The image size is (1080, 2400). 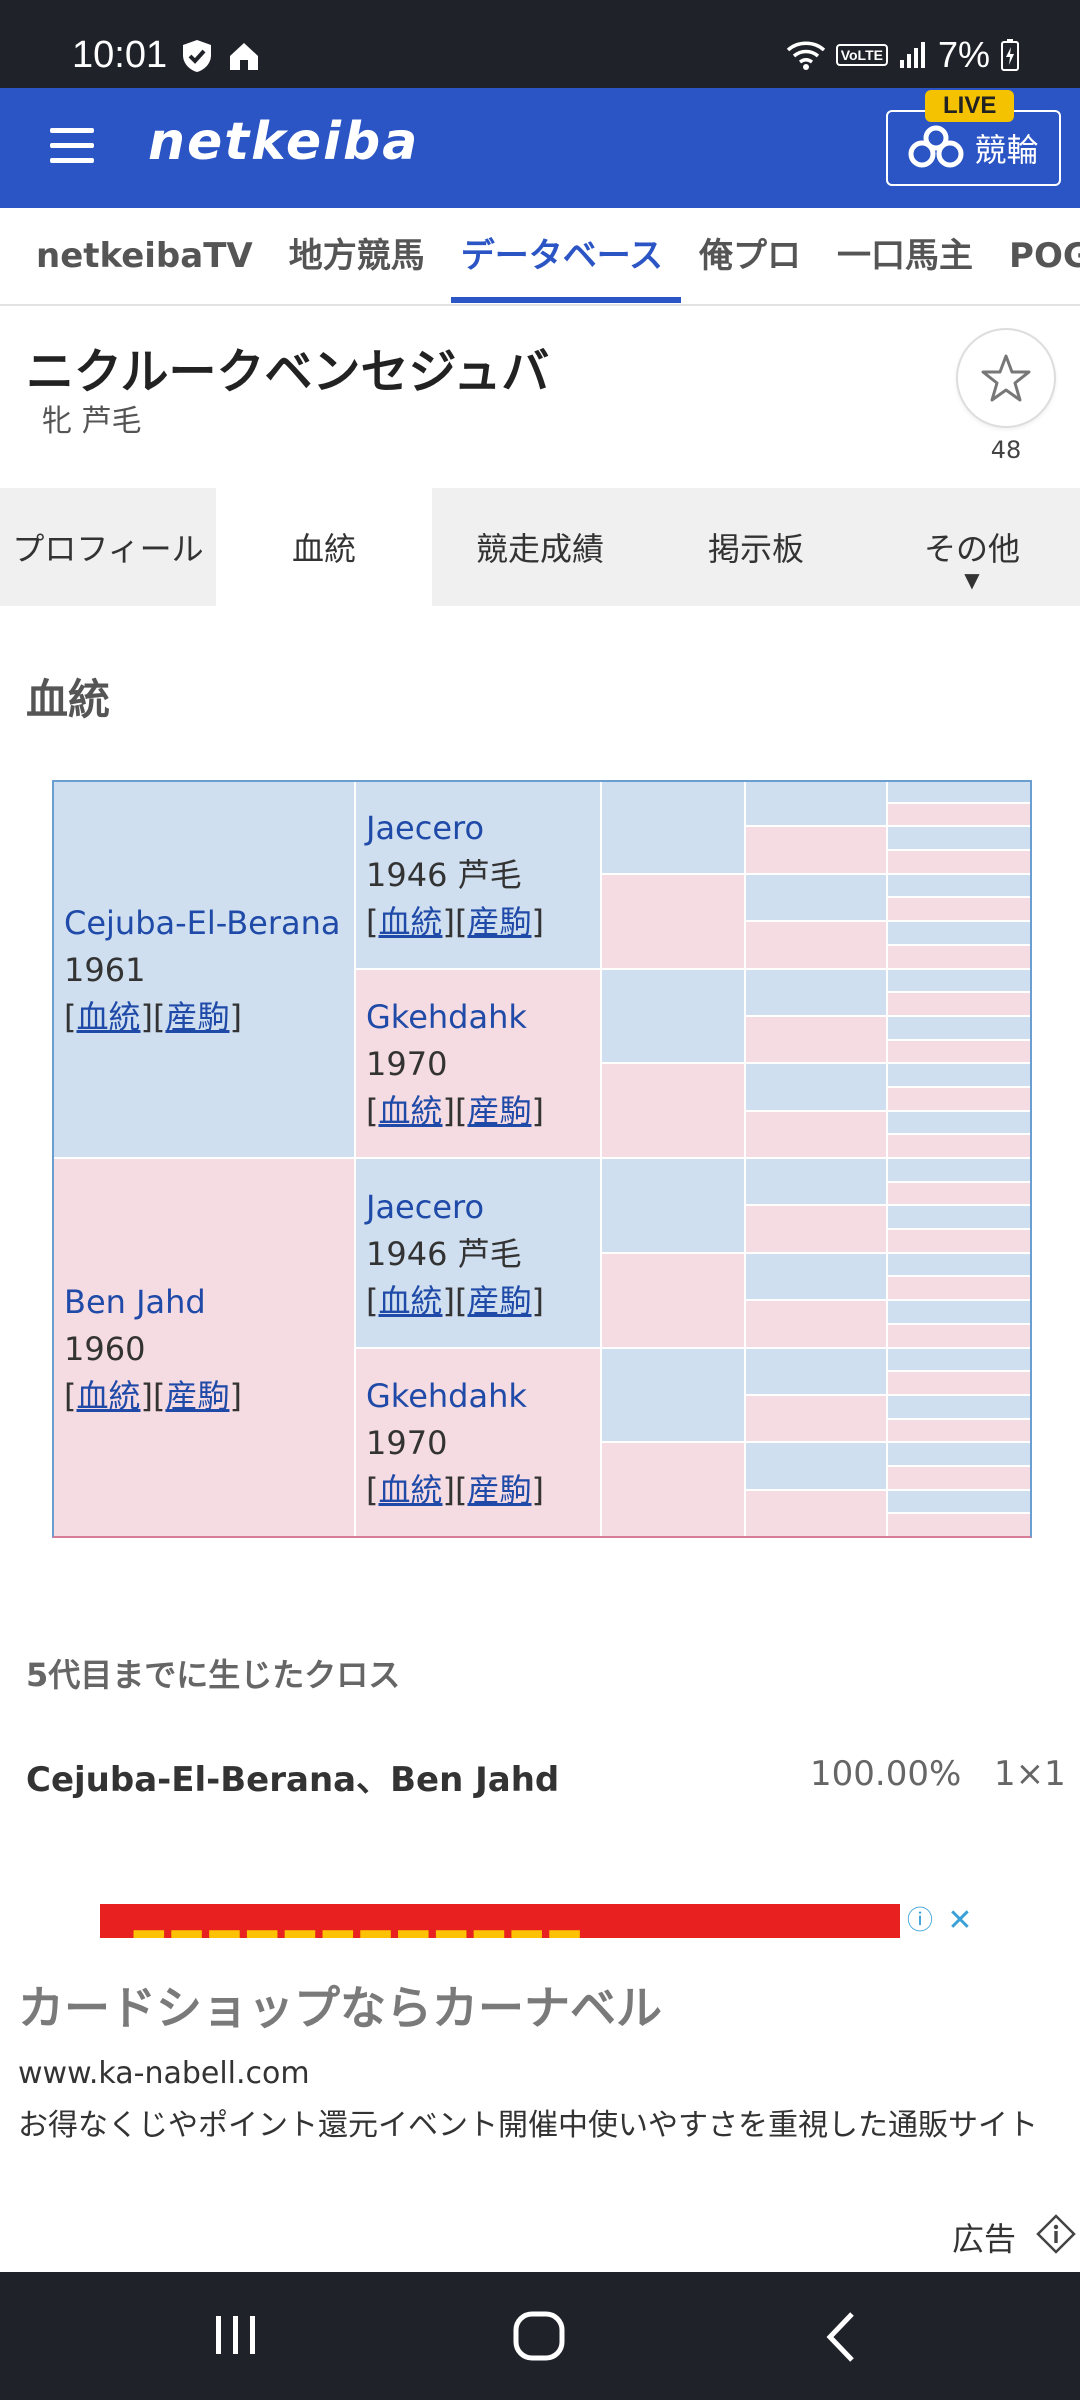 I want to click on ad-close-icon: ✕, so click(x=960, y=1921).